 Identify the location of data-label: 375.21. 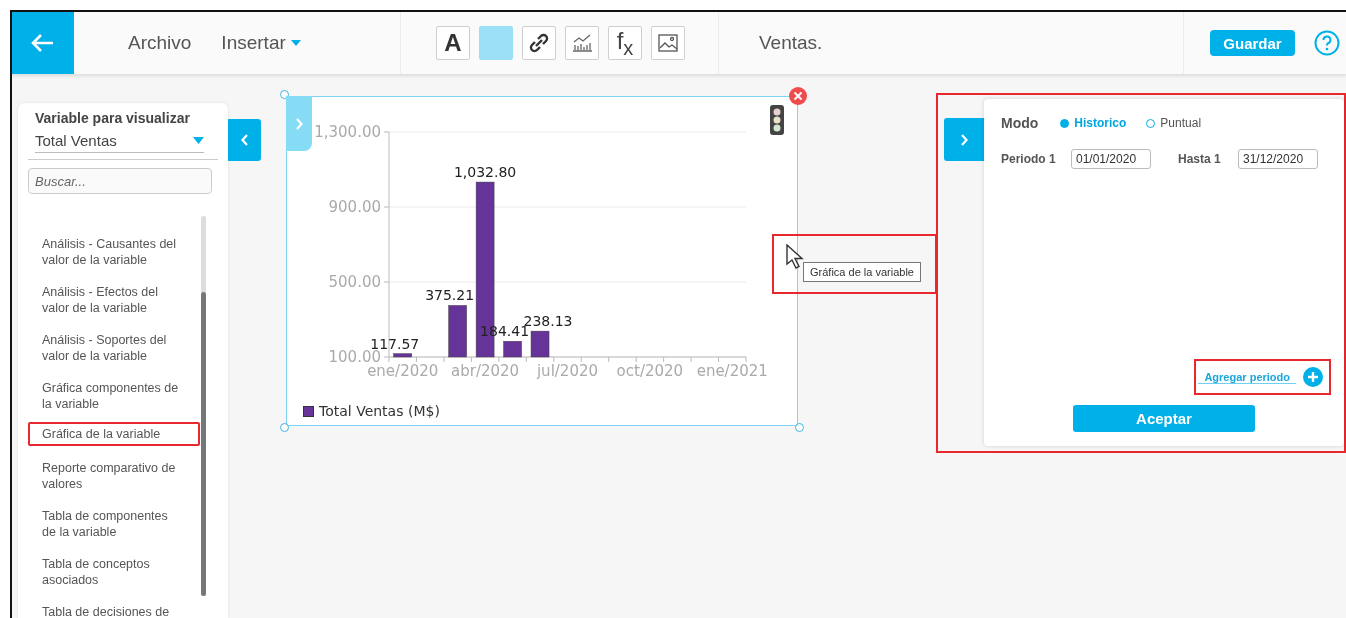
(450, 295).